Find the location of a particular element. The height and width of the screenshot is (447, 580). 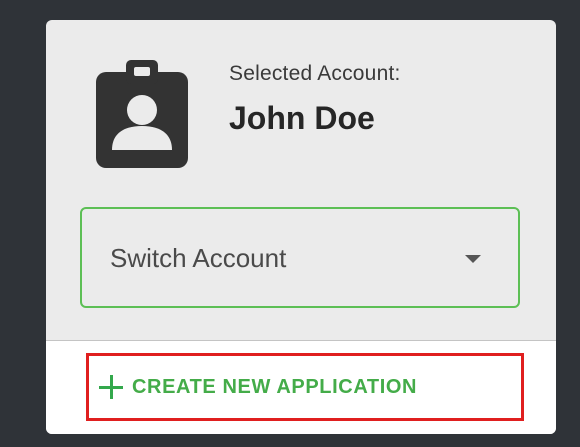

account-name: John Doe is located at coordinates (302, 118).